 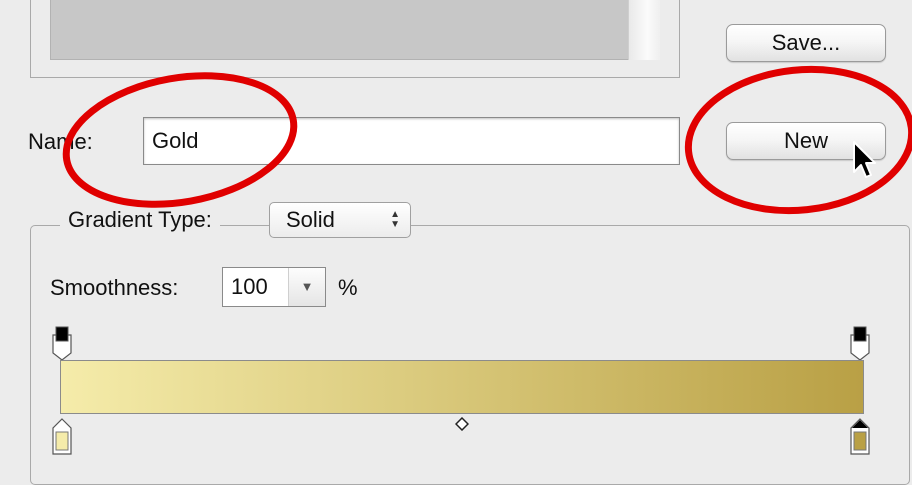 I want to click on color-stop-right, so click(x=860, y=437).